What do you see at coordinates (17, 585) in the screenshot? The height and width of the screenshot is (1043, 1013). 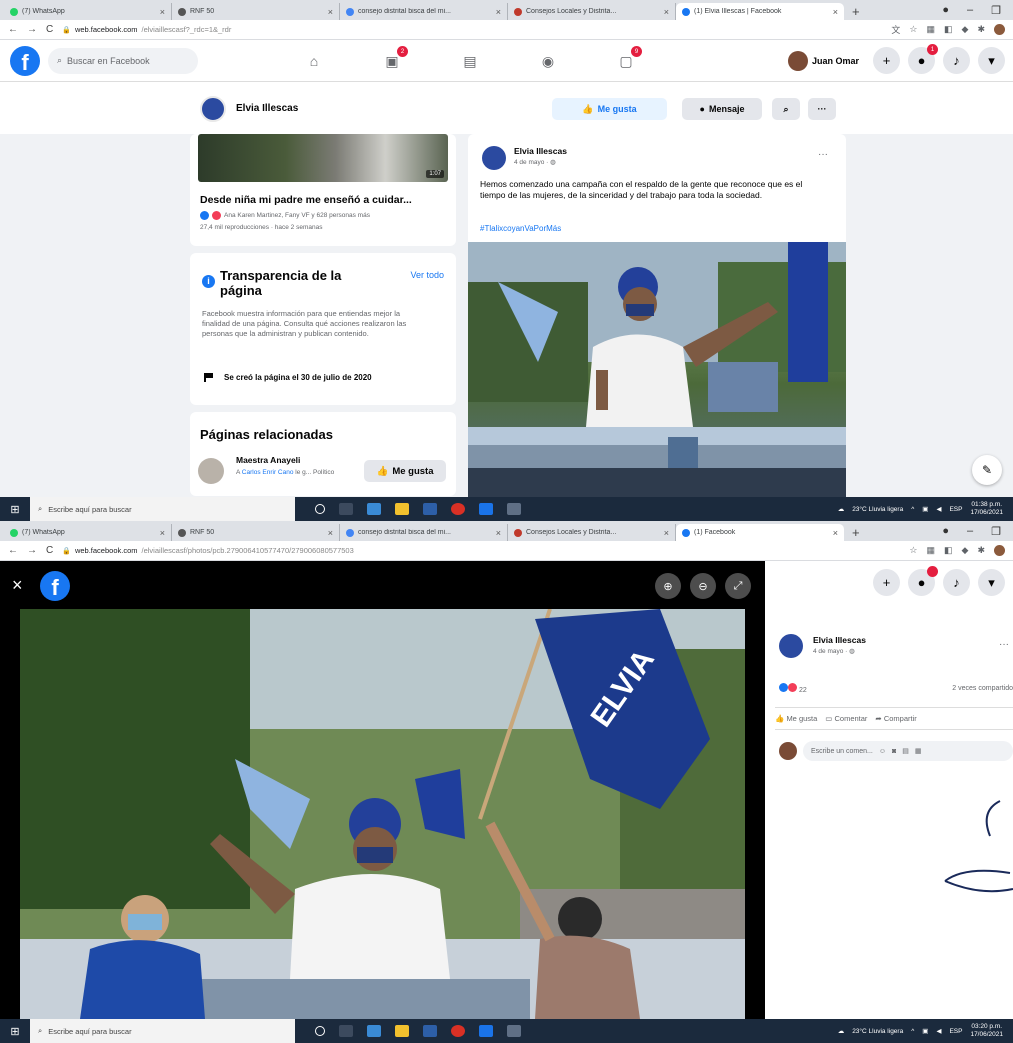 I see `close-icon: ×` at bounding box center [17, 585].